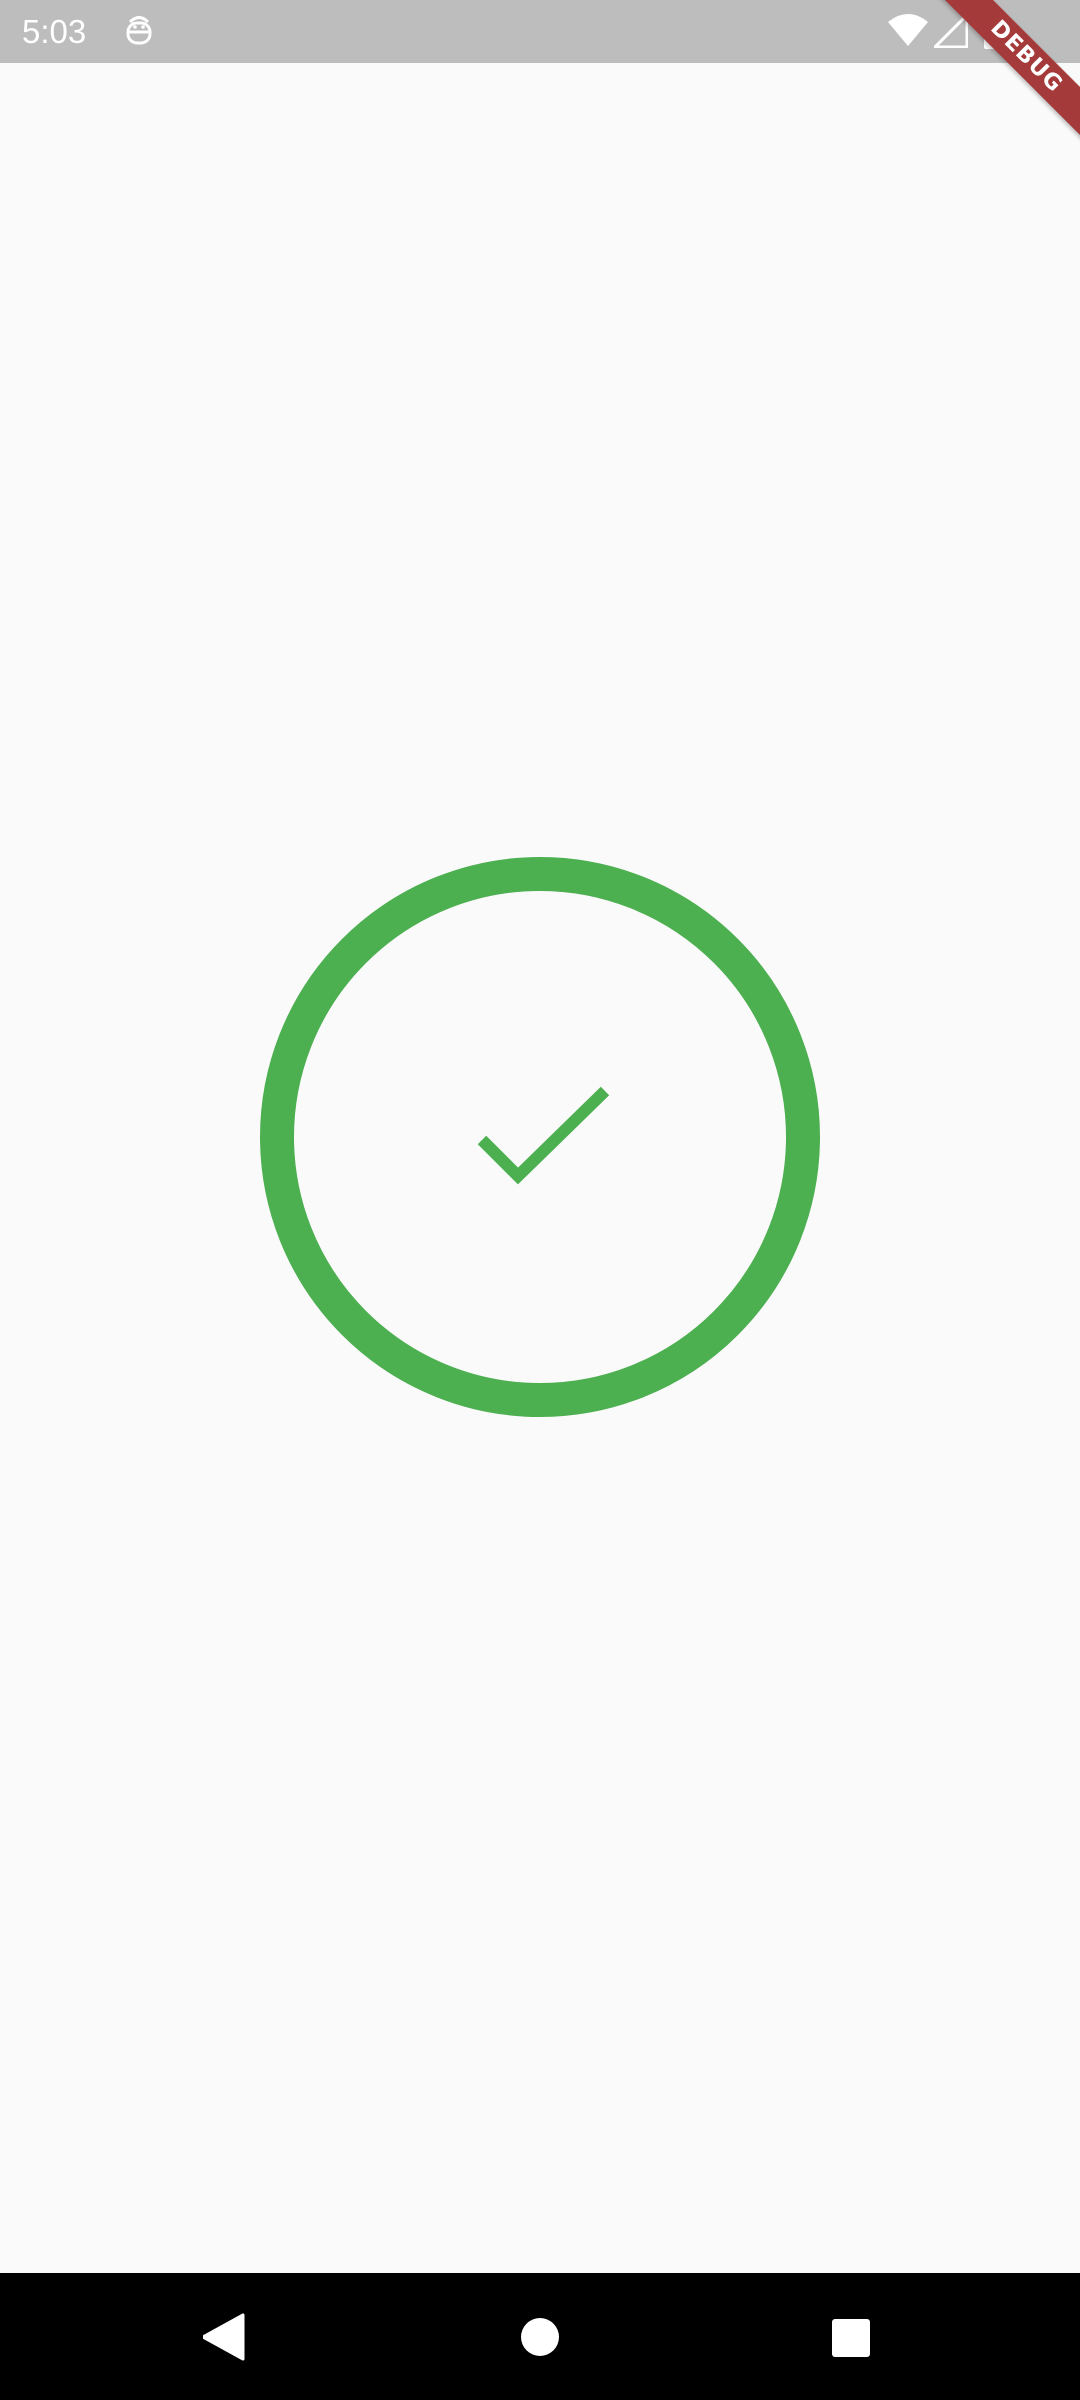 The image size is (1080, 2400). I want to click on debug-app-icon, so click(139, 30).